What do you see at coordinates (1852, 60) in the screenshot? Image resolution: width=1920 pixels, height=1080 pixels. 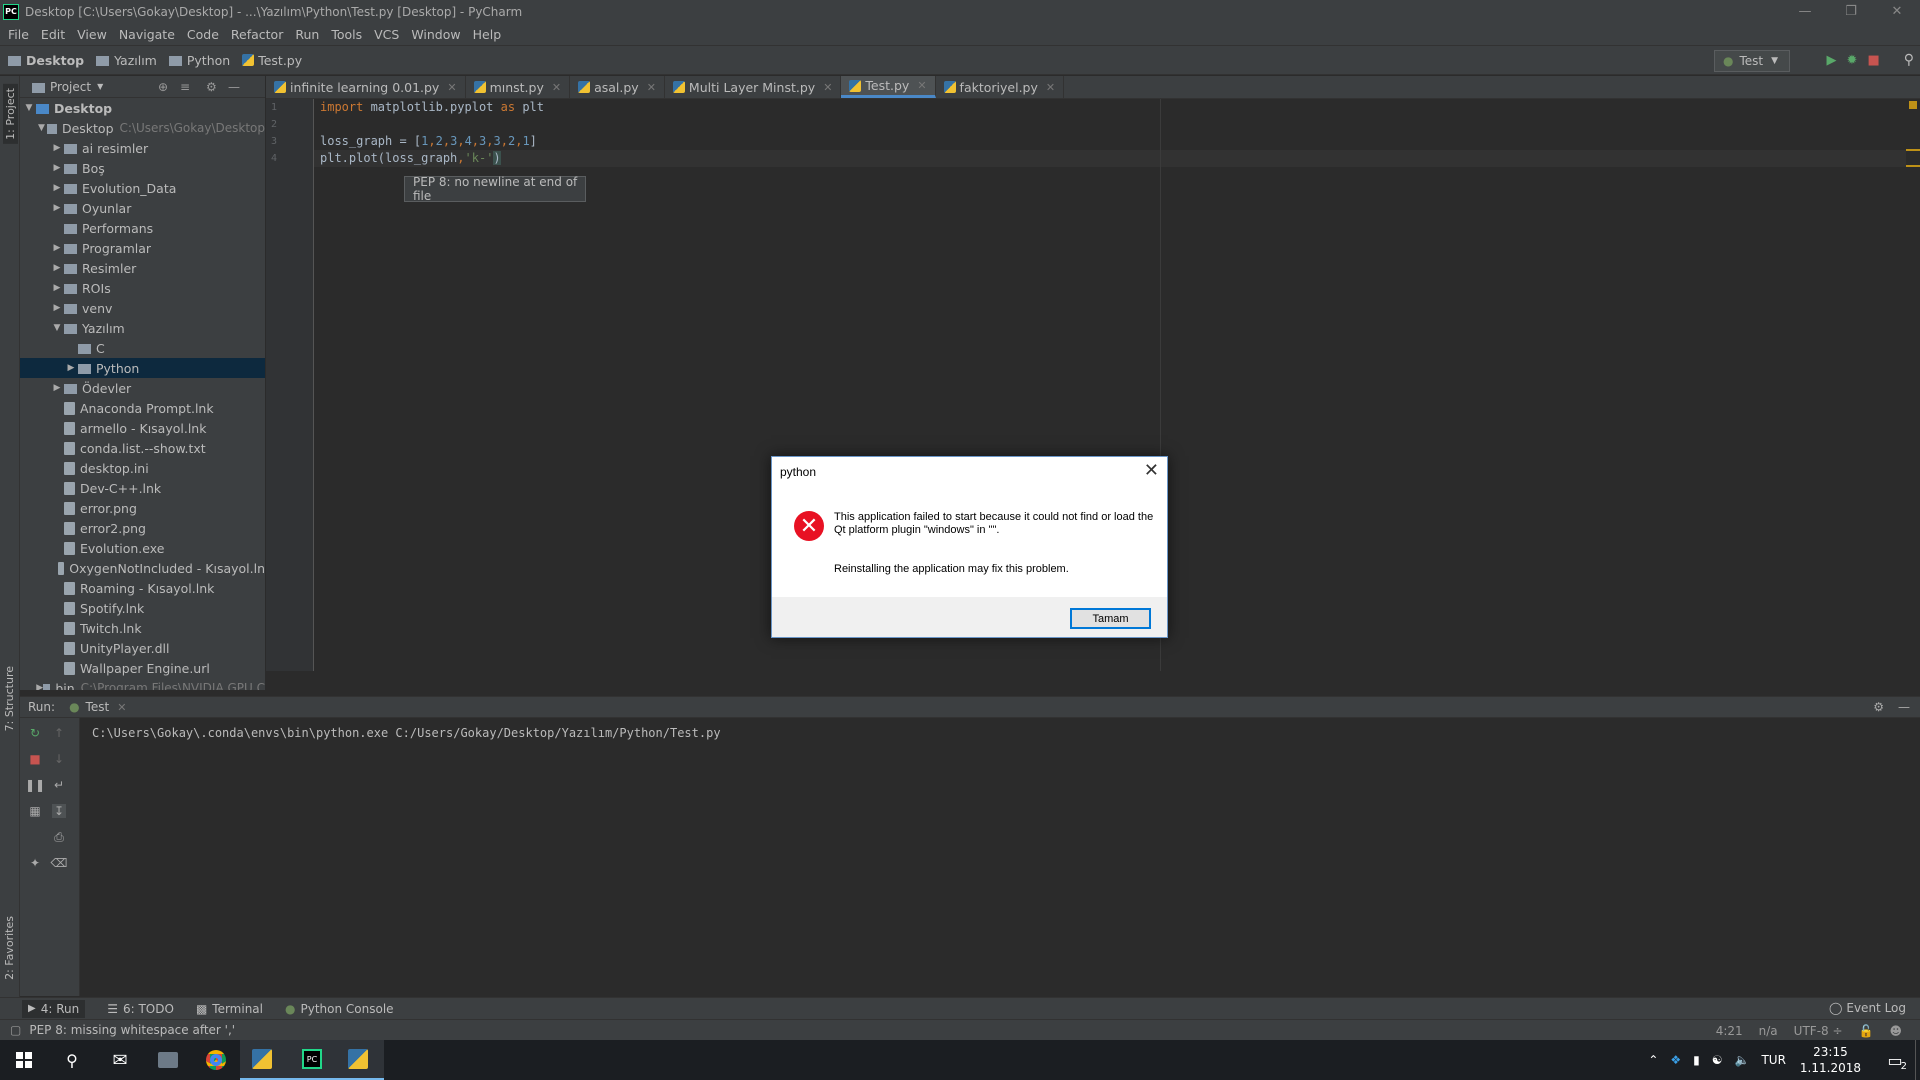 I see `debug-icon: ✹` at bounding box center [1852, 60].